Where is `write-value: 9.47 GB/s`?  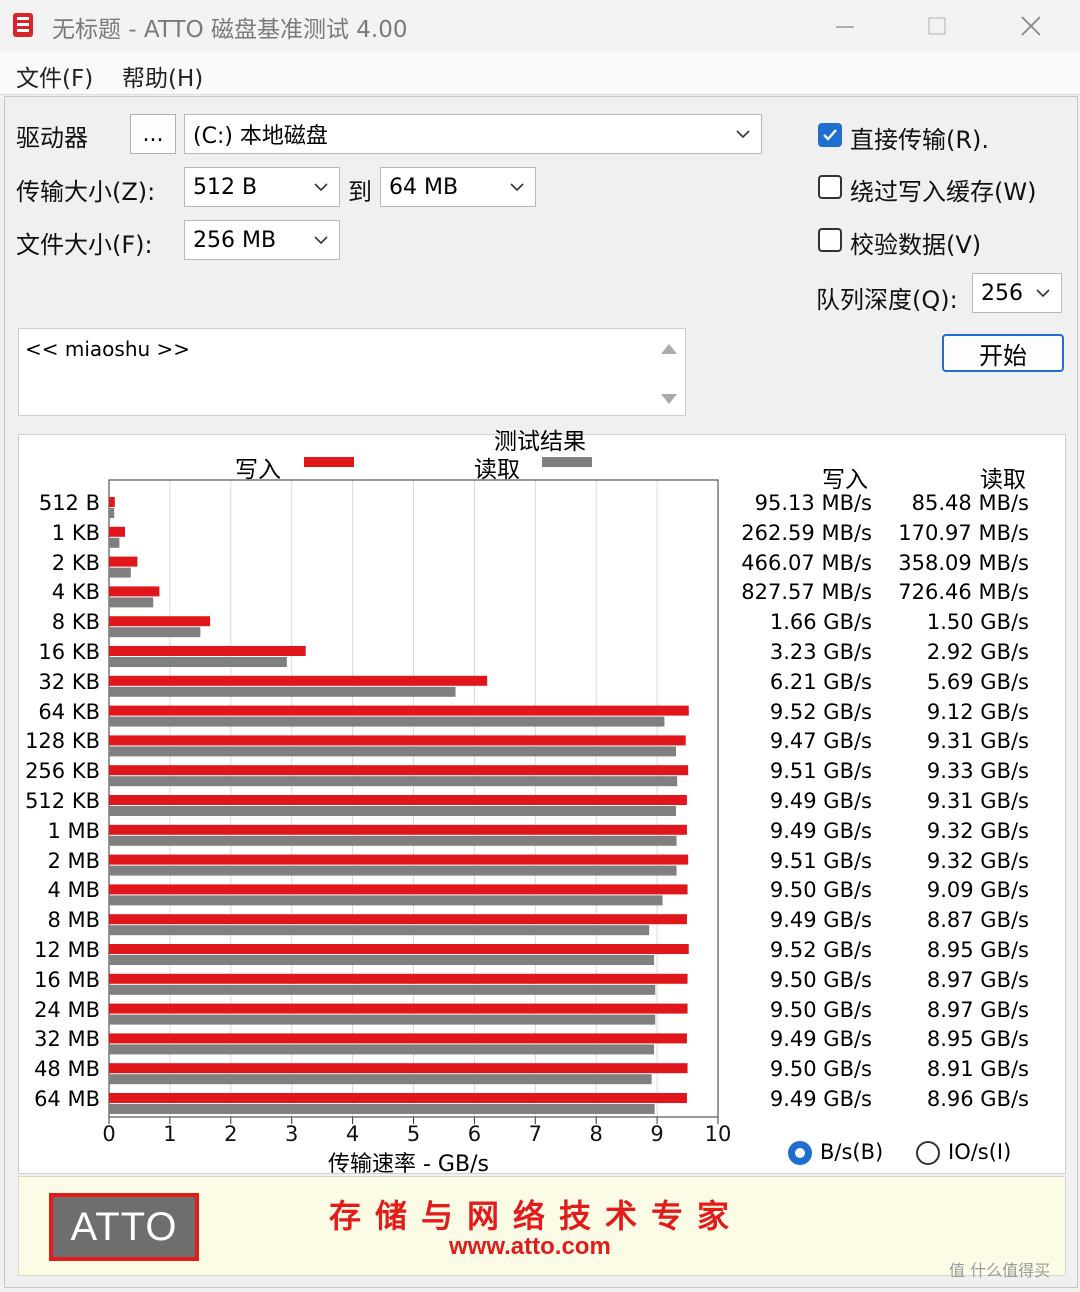 write-value: 9.47 GB/s is located at coordinates (820, 741).